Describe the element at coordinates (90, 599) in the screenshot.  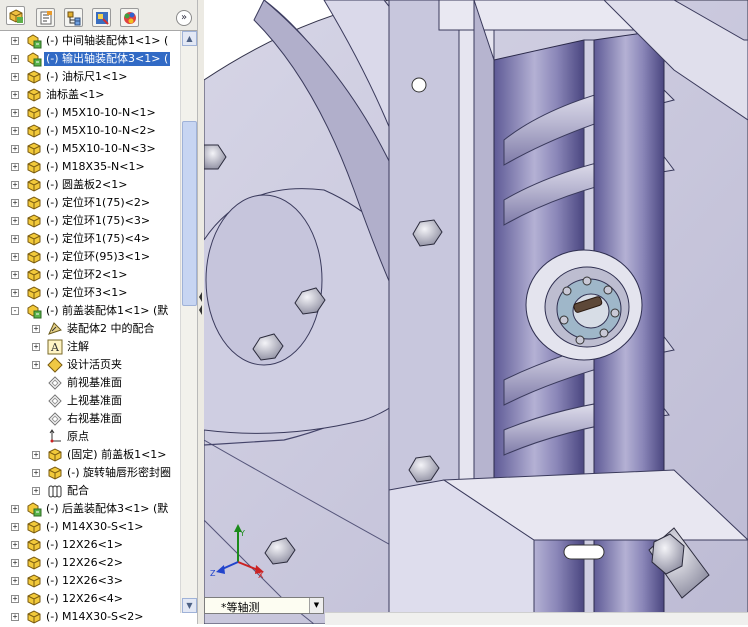
I see `tree-item: + (-) 12X26<4>` at that location.